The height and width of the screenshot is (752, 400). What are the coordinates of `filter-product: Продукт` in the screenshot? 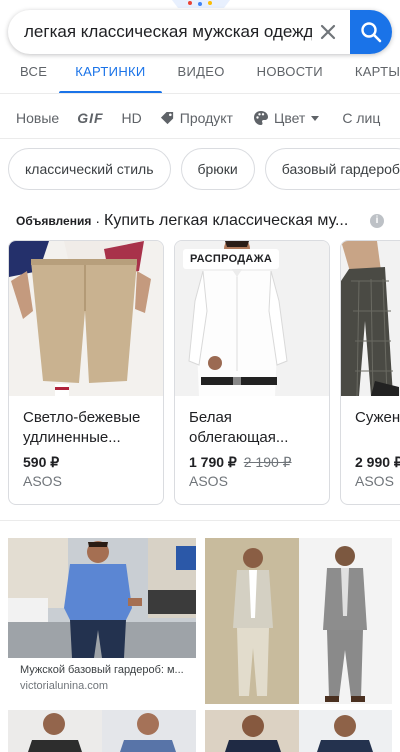 It's located at (196, 118).